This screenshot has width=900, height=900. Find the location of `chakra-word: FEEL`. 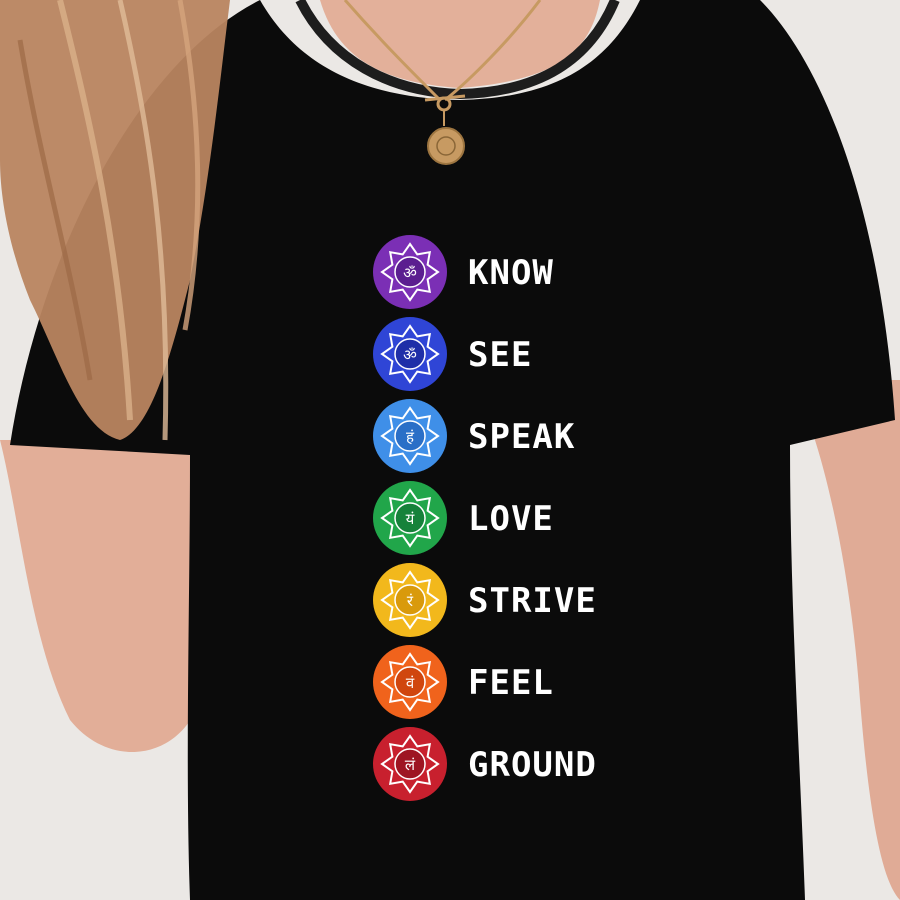

chakra-word: FEEL is located at coordinates (511, 683).